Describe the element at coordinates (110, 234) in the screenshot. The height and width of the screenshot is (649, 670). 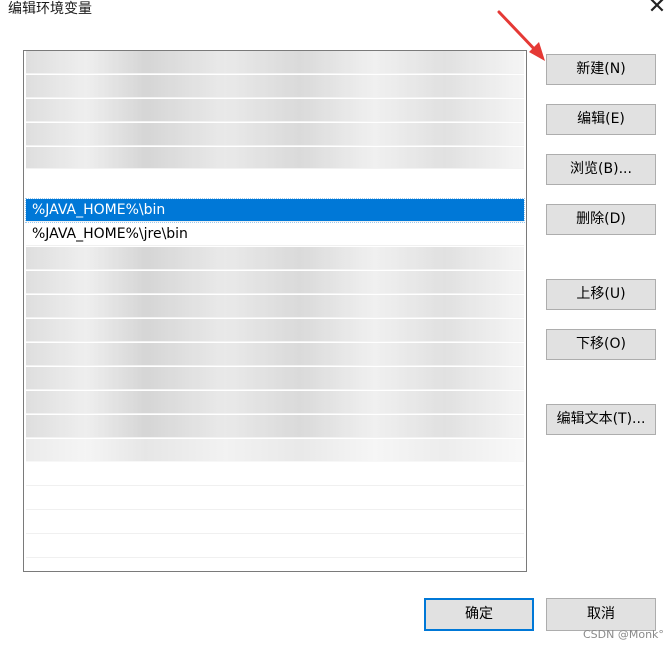
I see `list-item-label: %JAVA_HOME%\jre\bin` at that location.